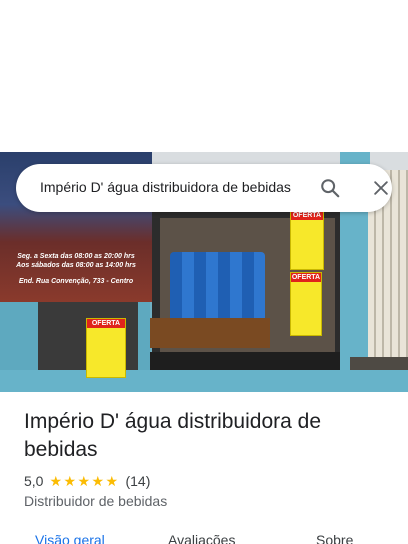 The image size is (408, 544). What do you see at coordinates (171, 189) in the screenshot?
I see `search-input: Império D' água distribuidora de bebidas` at bounding box center [171, 189].